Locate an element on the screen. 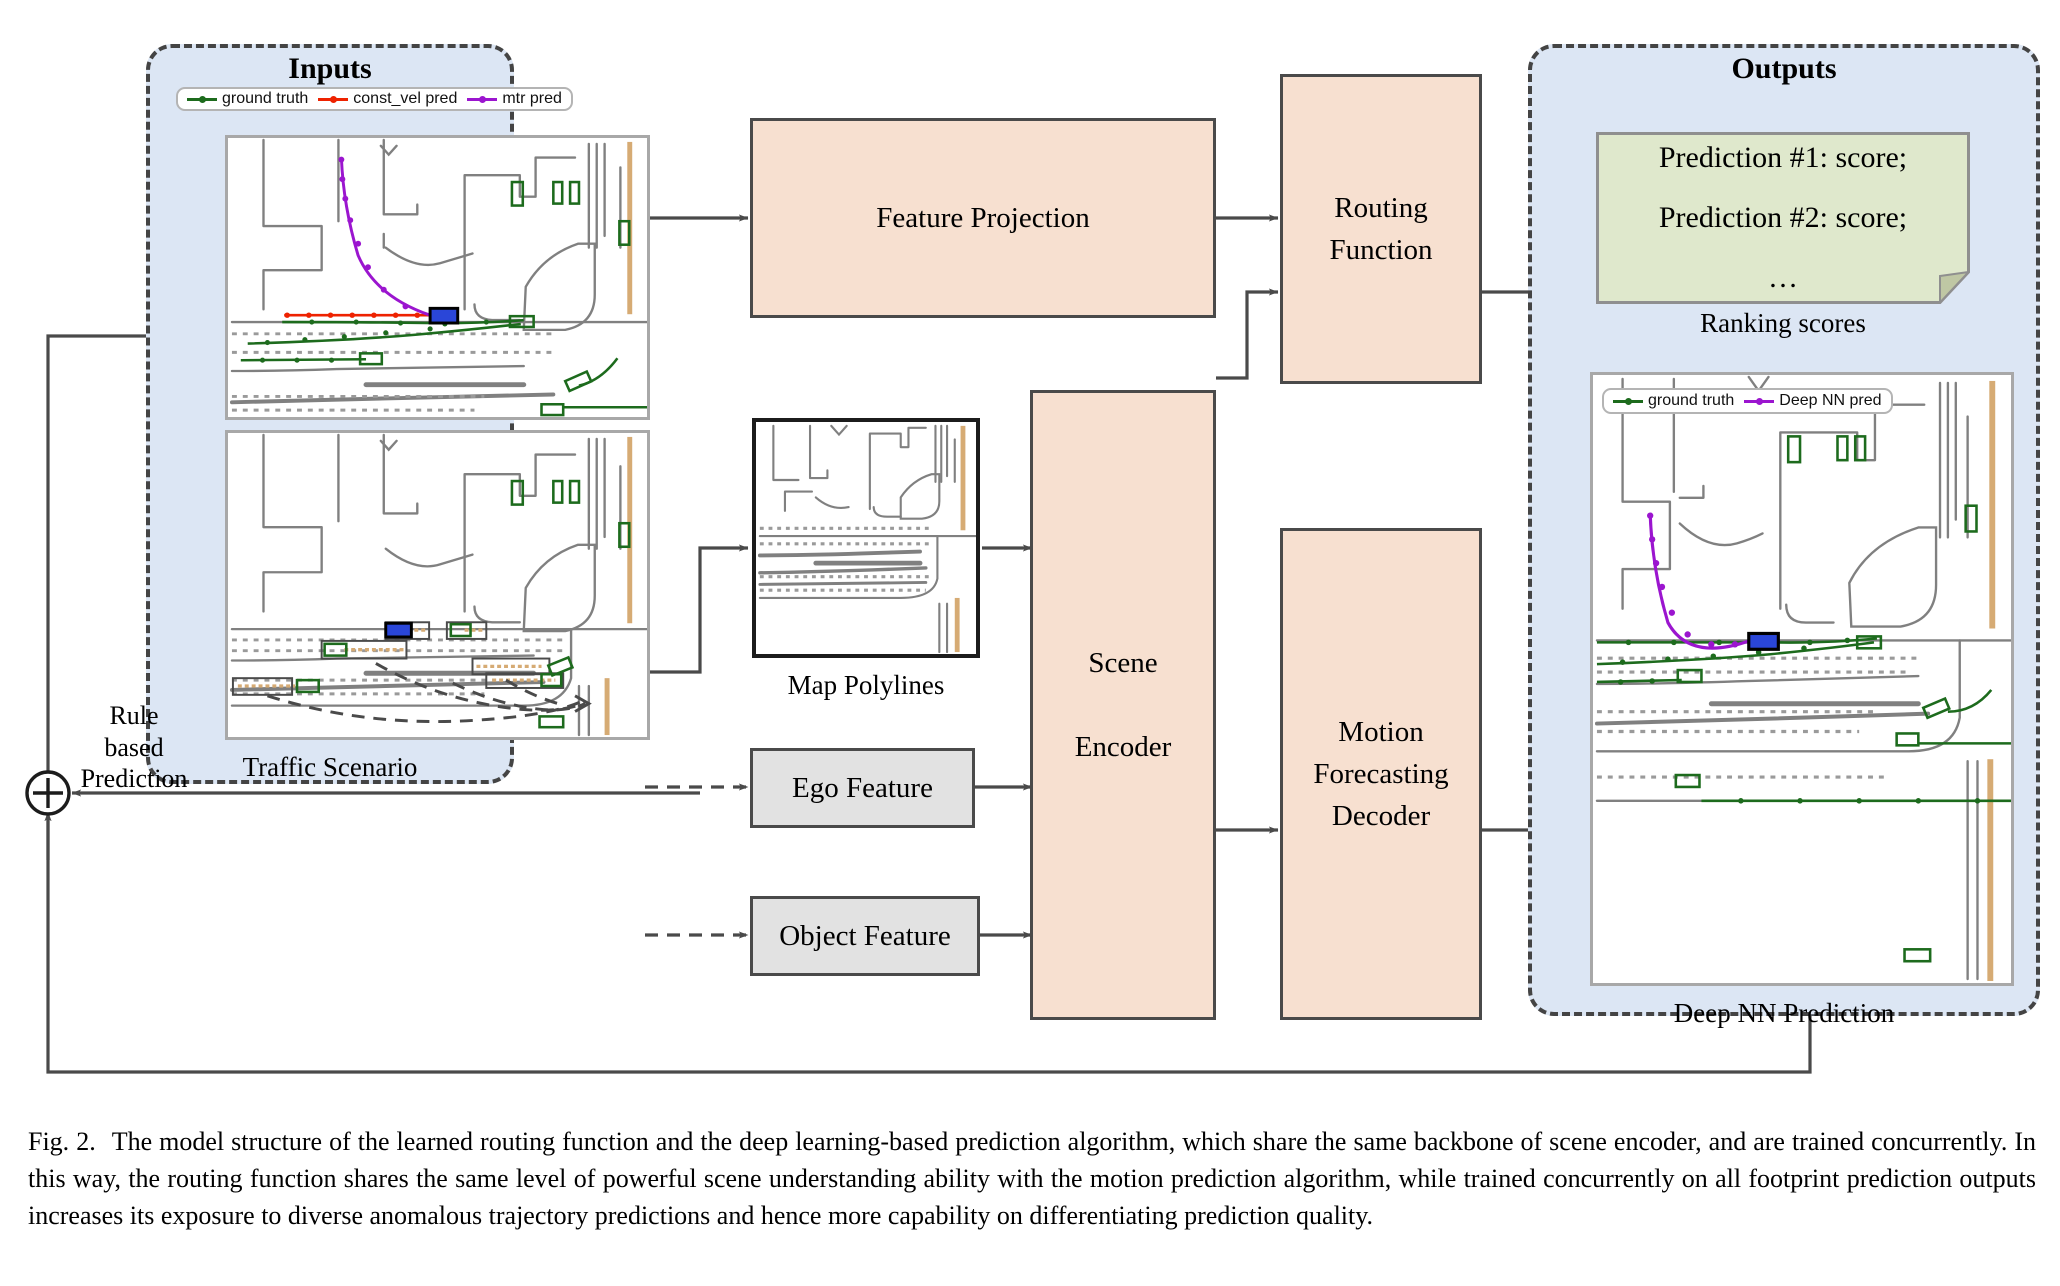 The width and height of the screenshot is (2060, 1286). scene-encoder-block: Scene Encoder is located at coordinates (1123, 705).